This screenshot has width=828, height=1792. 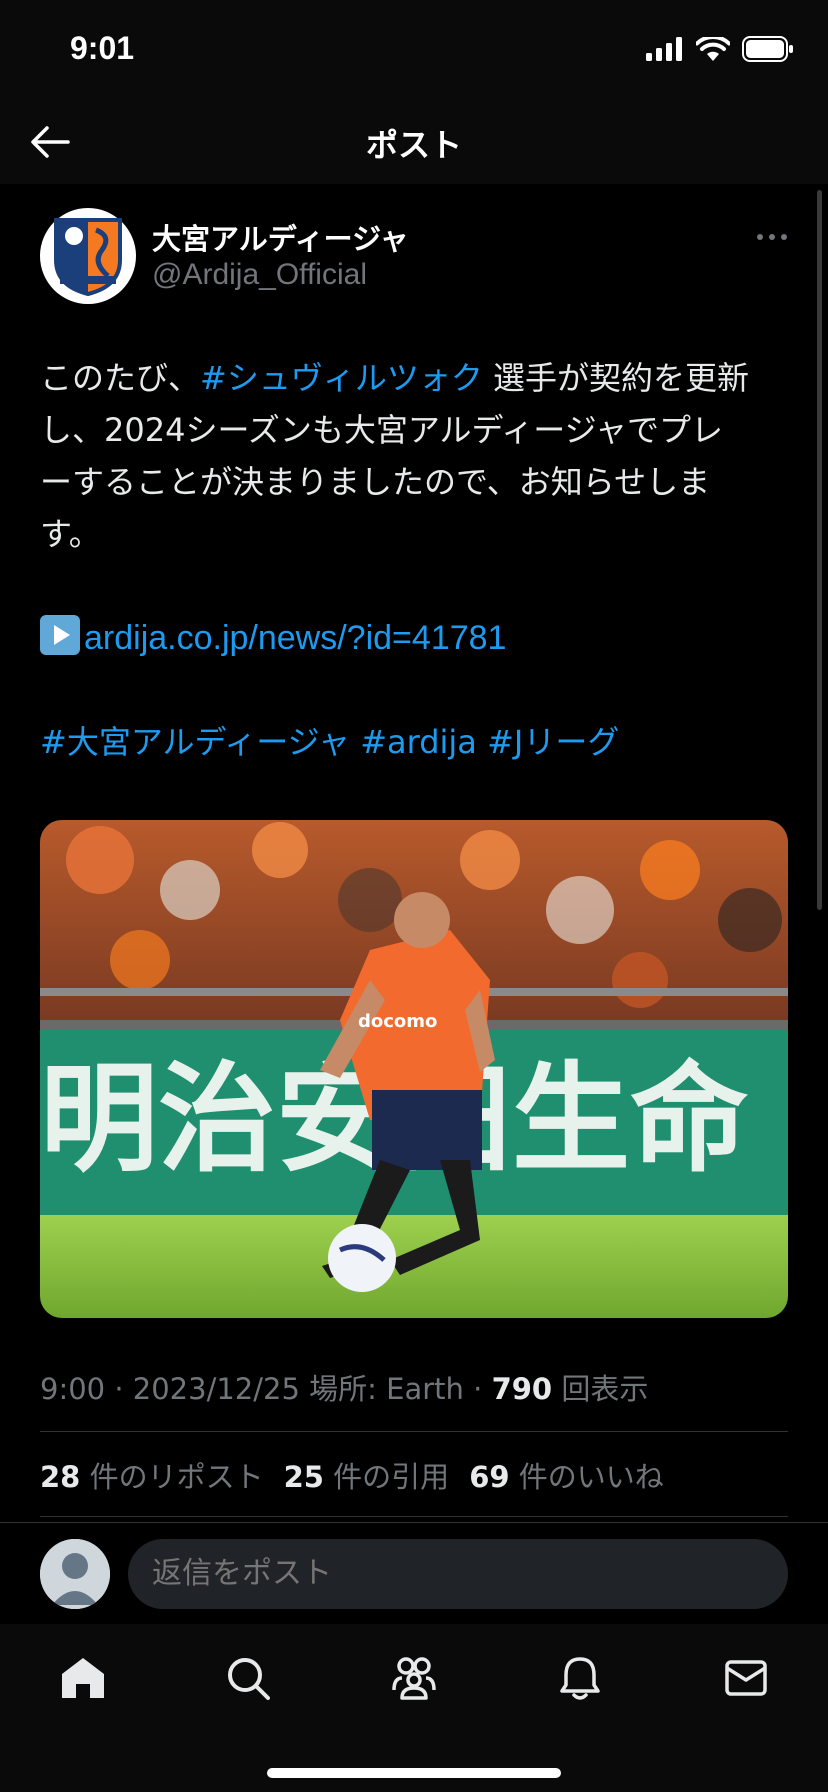 What do you see at coordinates (195, 742) in the screenshot?
I see `hashtag-link: #大宮アルディージャ` at bounding box center [195, 742].